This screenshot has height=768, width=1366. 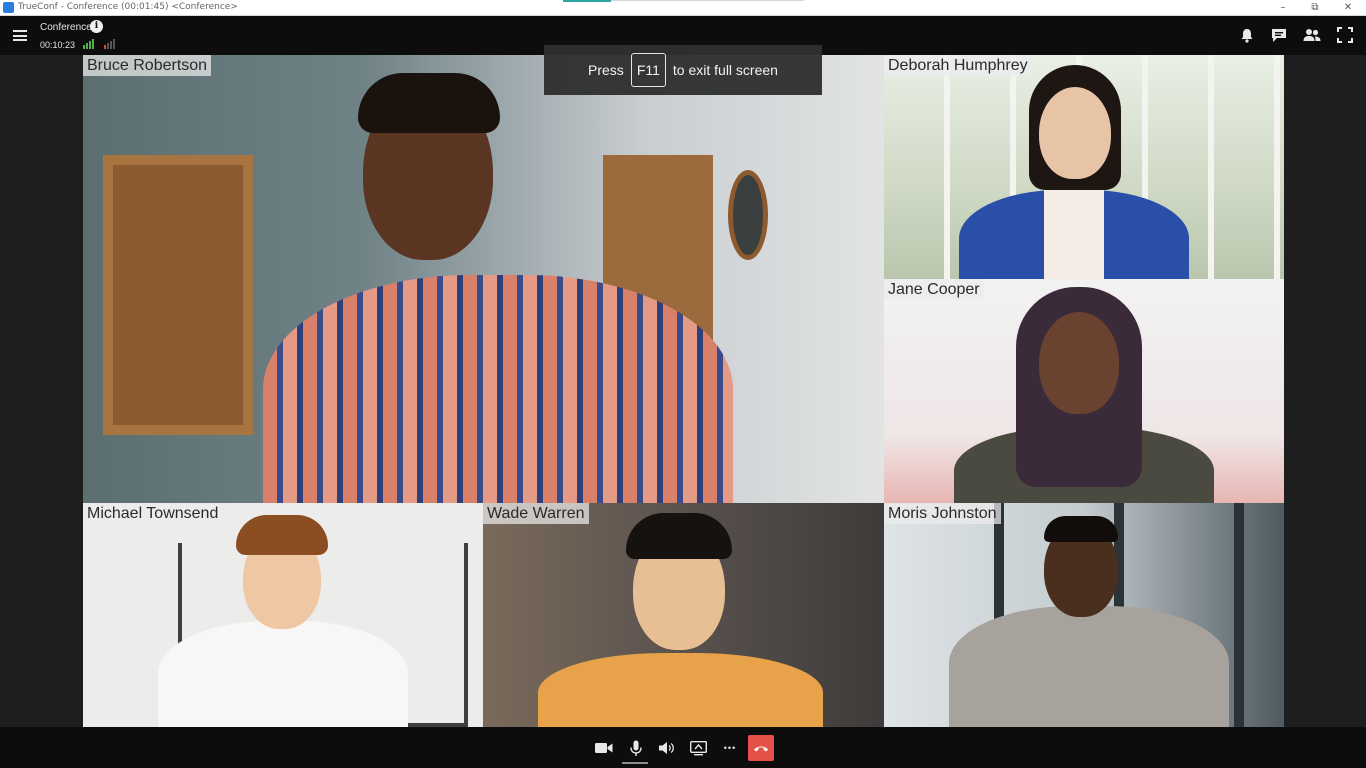 I want to click on participant-name: Wade Warren, so click(x=536, y=513).